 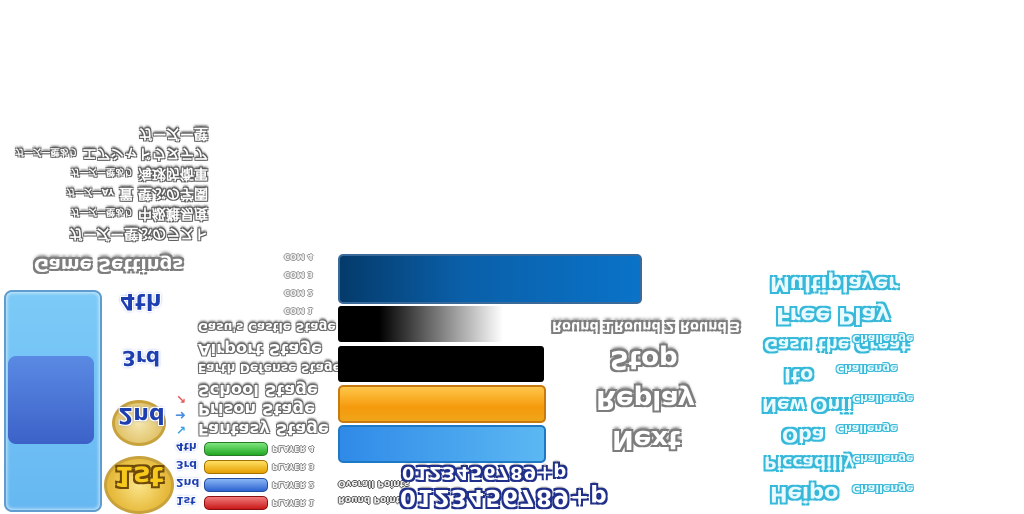 What do you see at coordinates (141, 414) in the screenshot?
I see `rank-2nd-big: 2nd` at bounding box center [141, 414].